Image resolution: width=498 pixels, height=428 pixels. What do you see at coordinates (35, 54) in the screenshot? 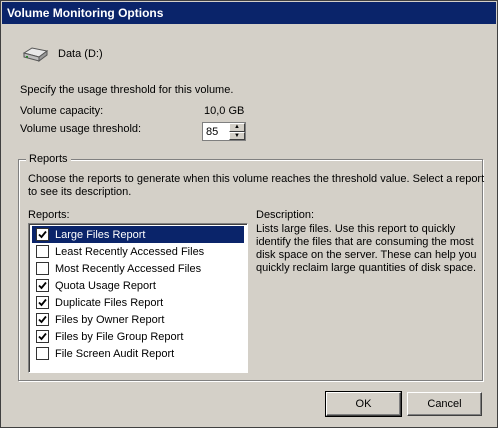
I see `drive-icon` at bounding box center [35, 54].